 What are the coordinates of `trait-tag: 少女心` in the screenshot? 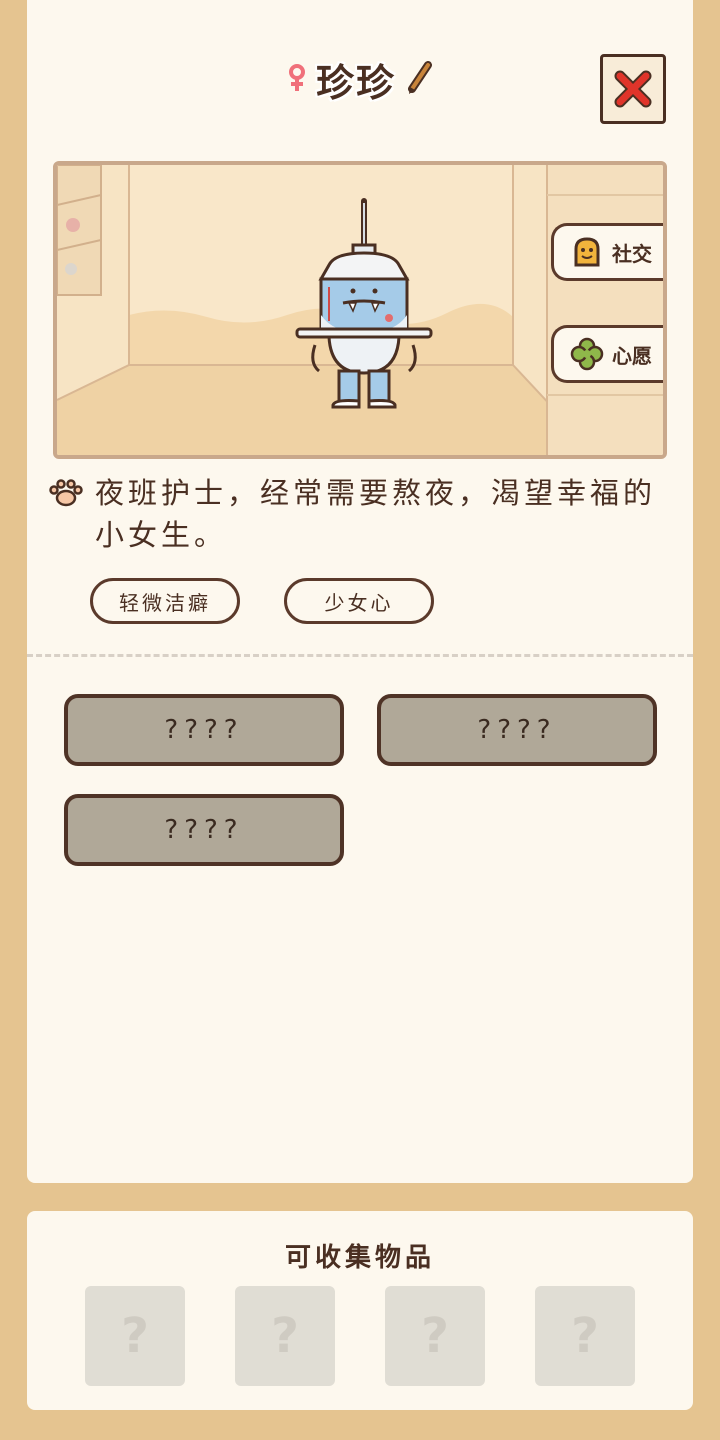 It's located at (359, 601).